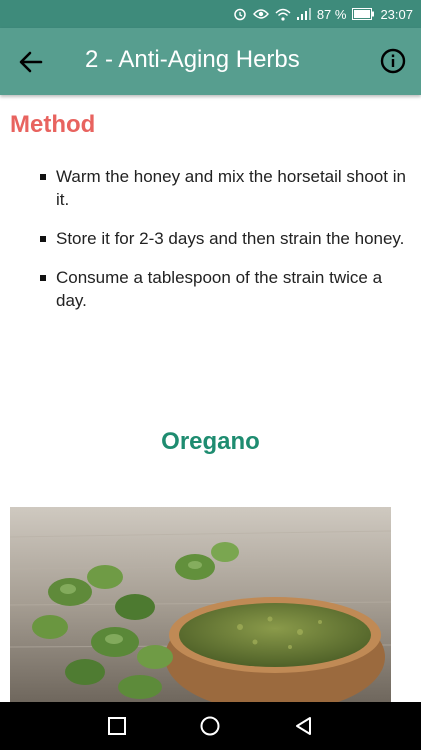  I want to click on app-bar: 2 - Anti-Aging Herbs, so click(210, 61).